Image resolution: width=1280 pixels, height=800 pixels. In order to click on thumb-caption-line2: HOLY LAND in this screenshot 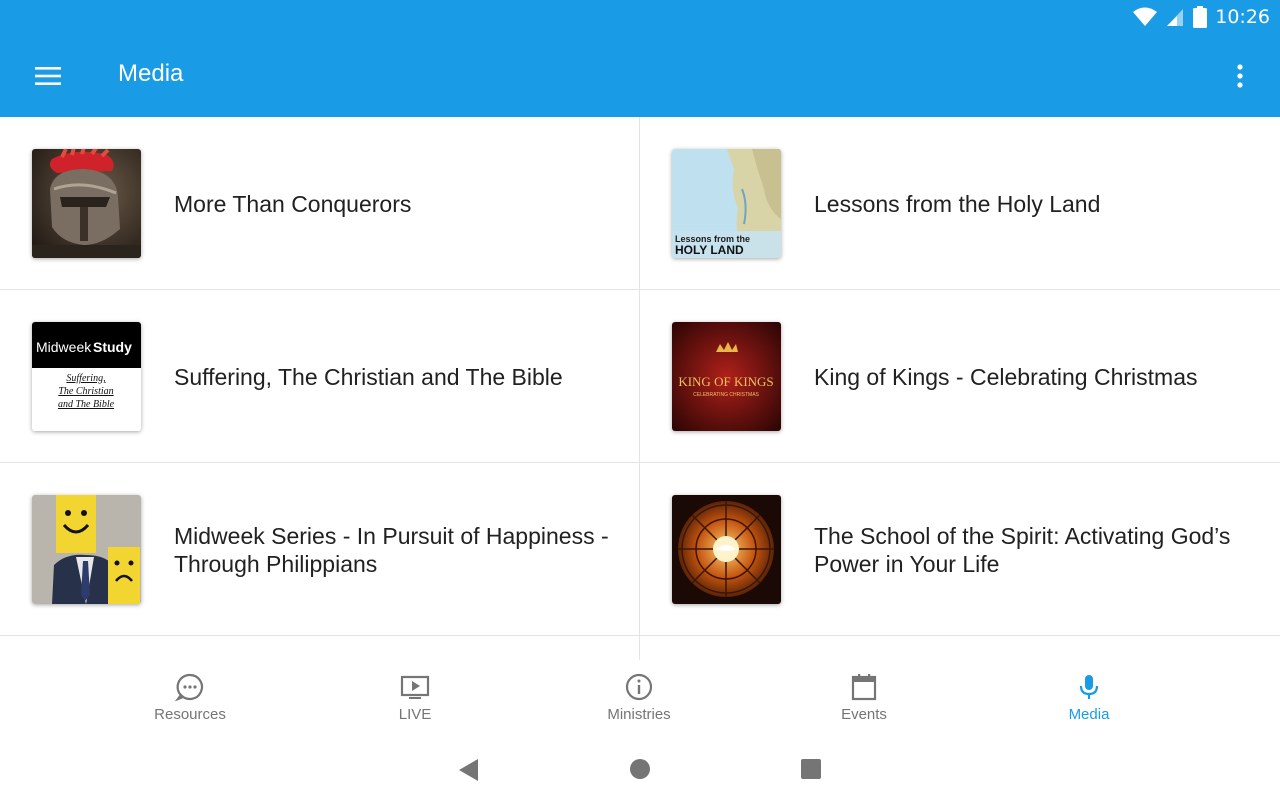, I will do `click(709, 250)`.